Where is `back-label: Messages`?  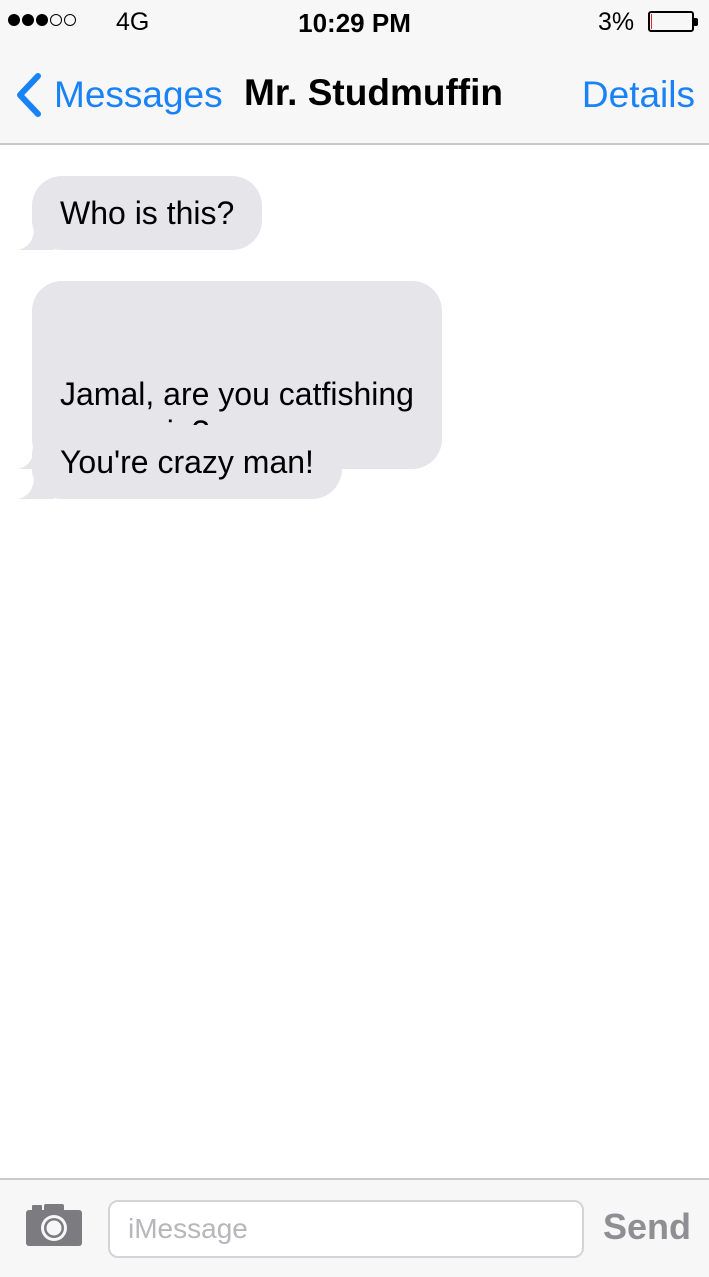 back-label: Messages is located at coordinates (138, 94).